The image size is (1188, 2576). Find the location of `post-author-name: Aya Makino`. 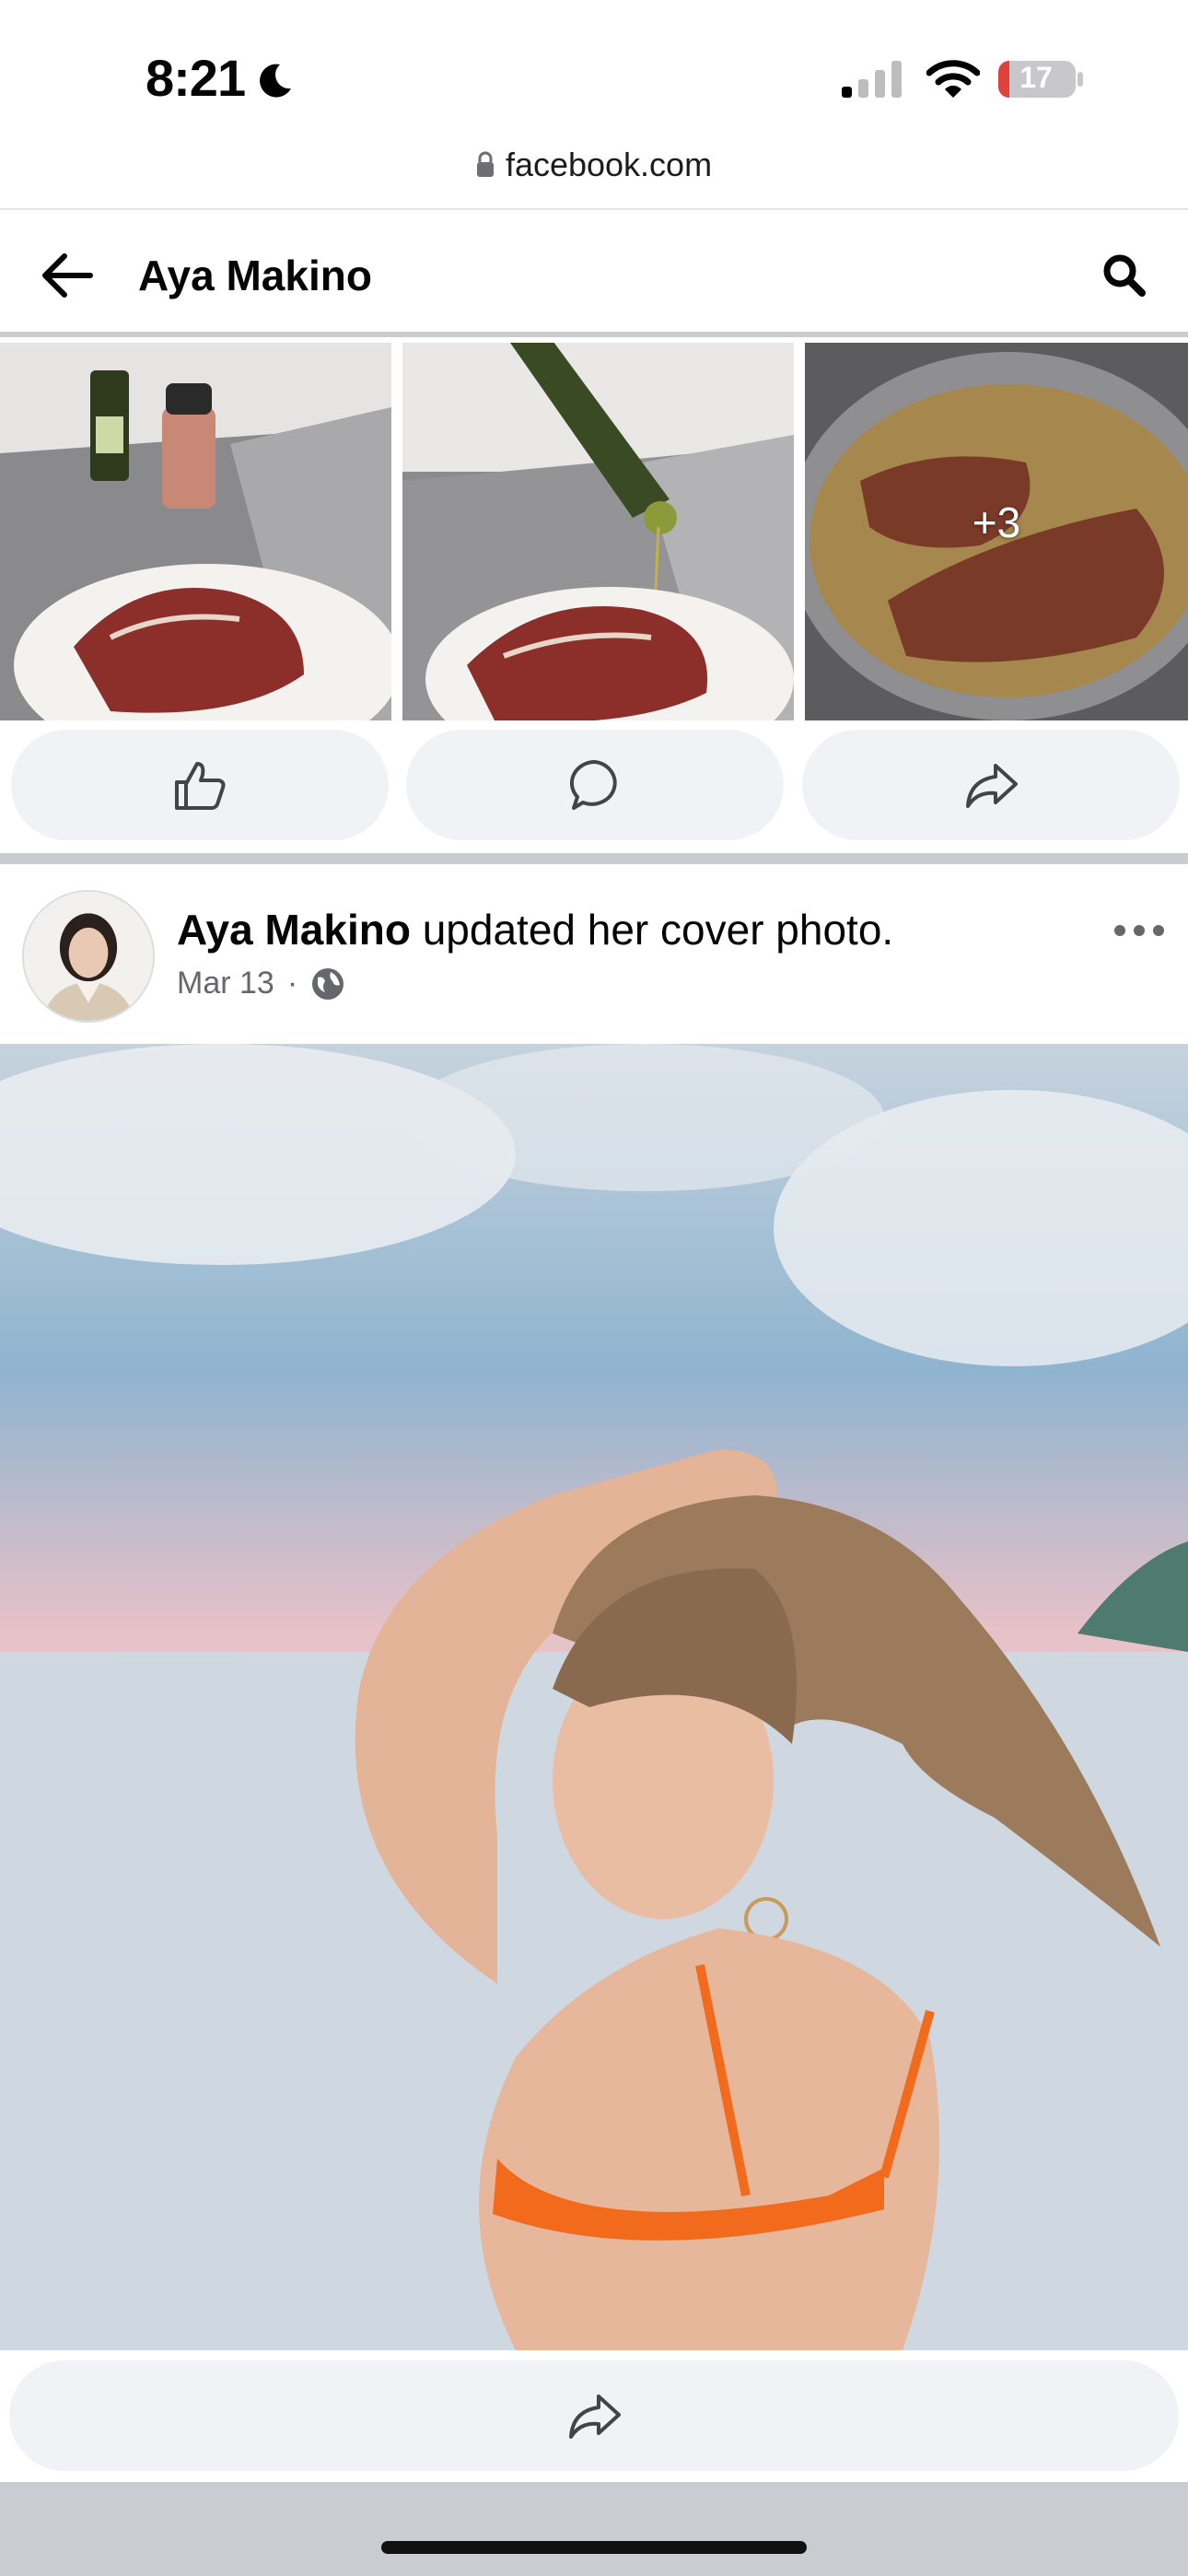

post-author-name: Aya Makino is located at coordinates (294, 930).